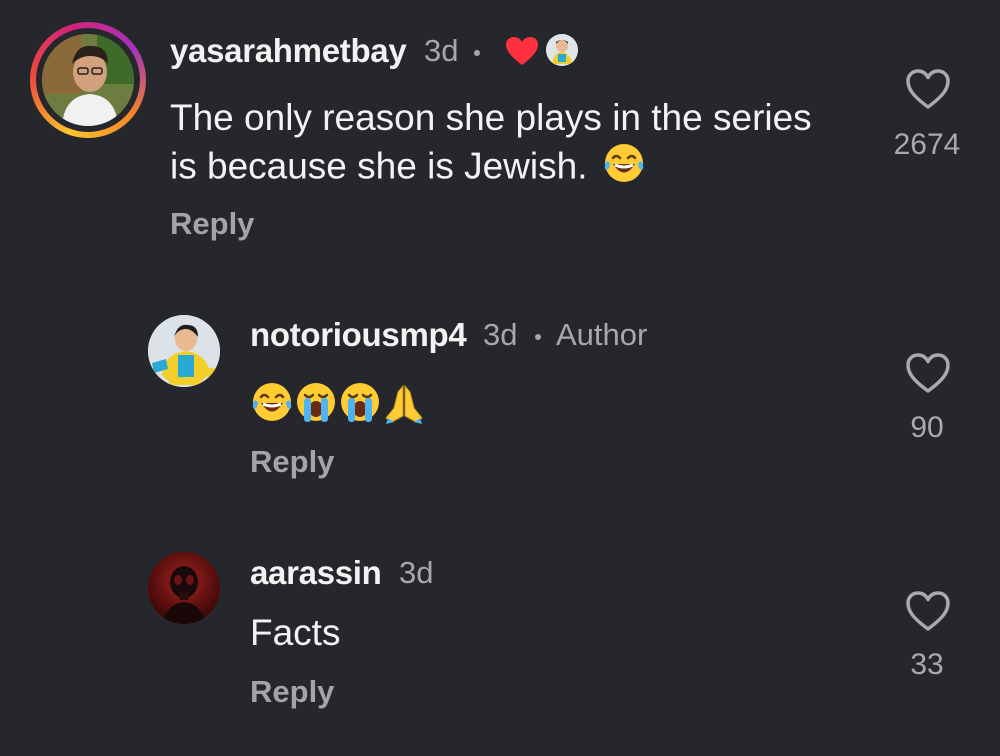 This screenshot has height=756, width=1000. I want to click on folded-hands-icon, so click(404, 404).